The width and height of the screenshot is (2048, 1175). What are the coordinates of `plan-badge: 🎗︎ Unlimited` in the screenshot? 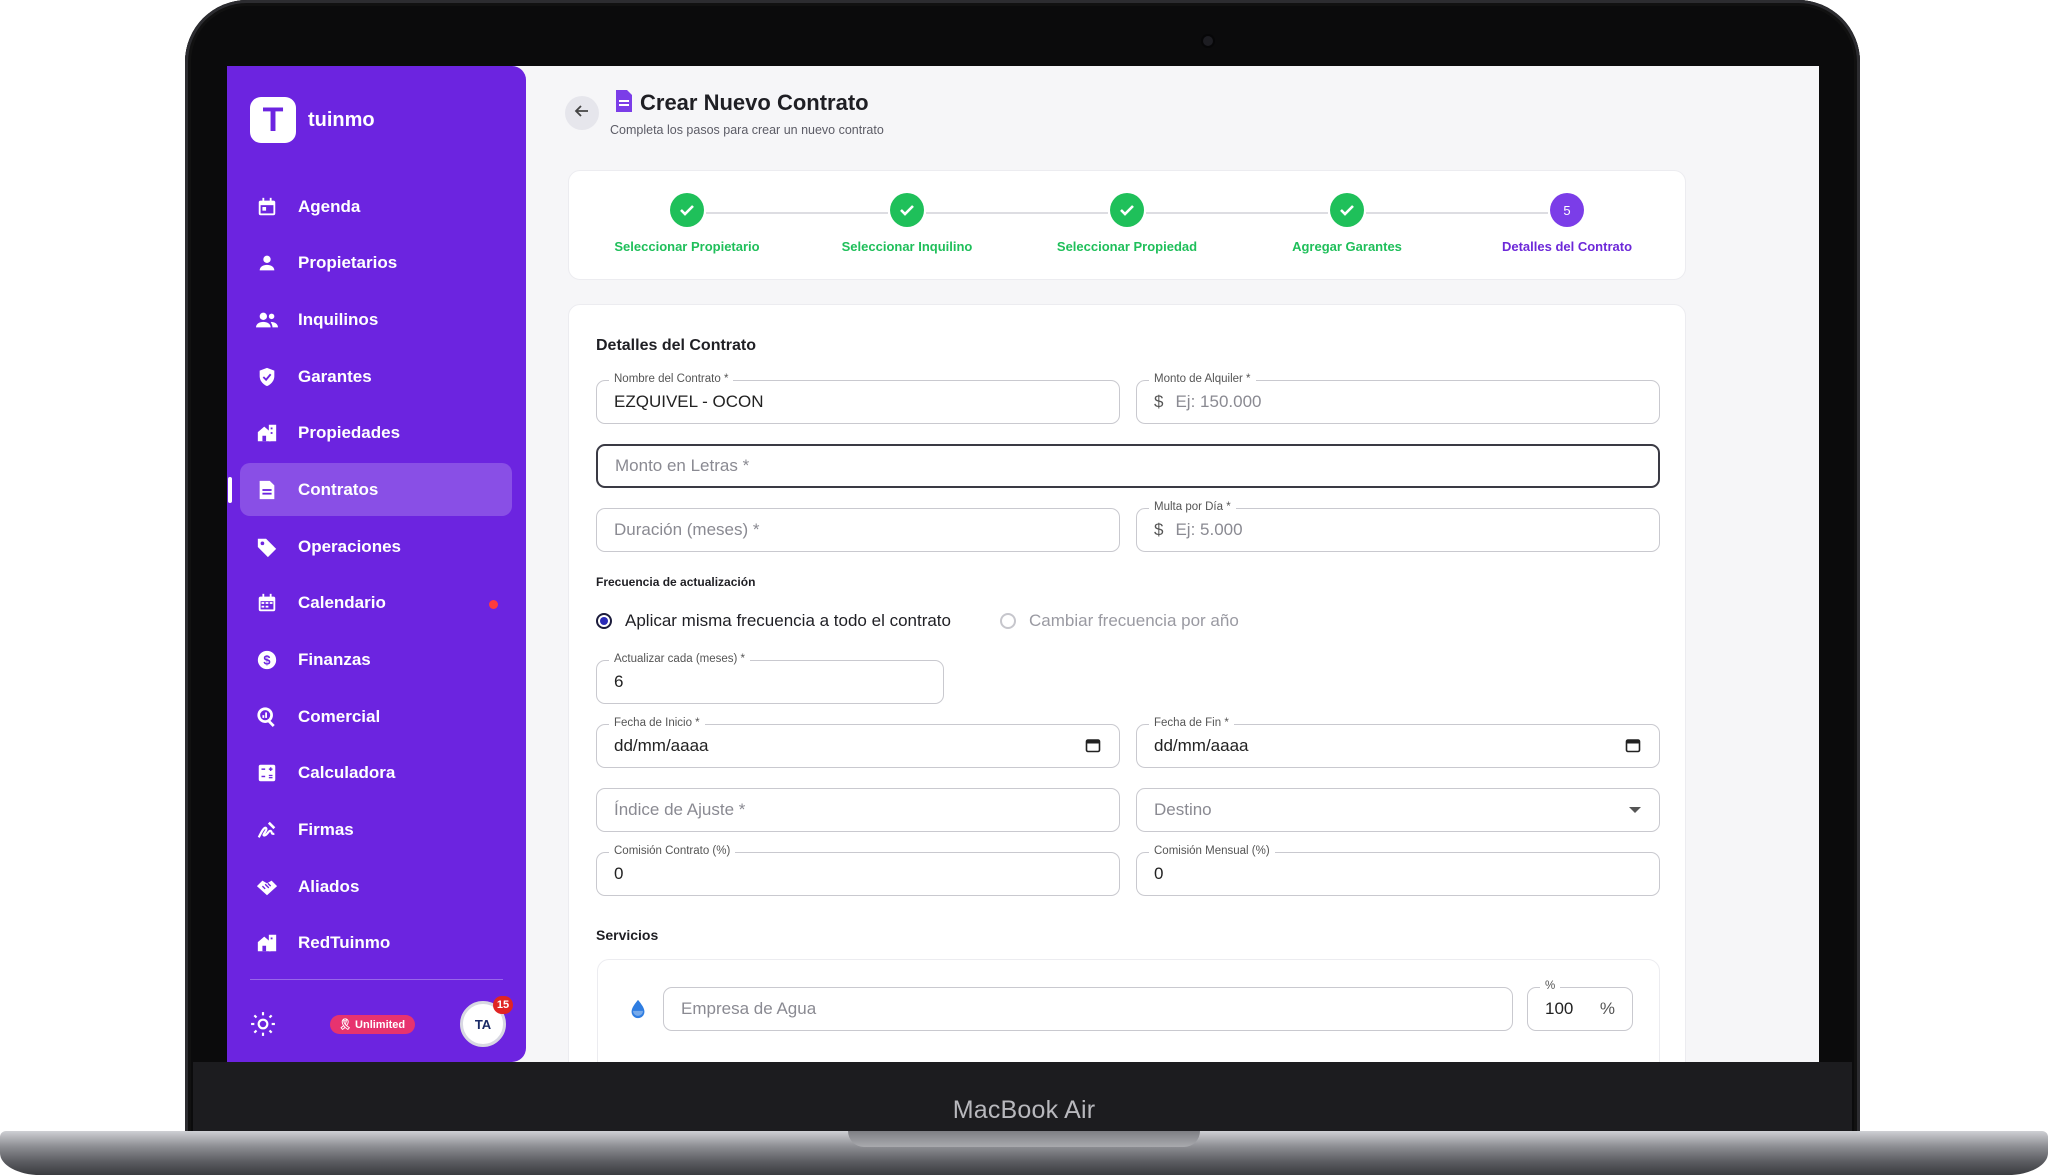 It's located at (373, 1024).